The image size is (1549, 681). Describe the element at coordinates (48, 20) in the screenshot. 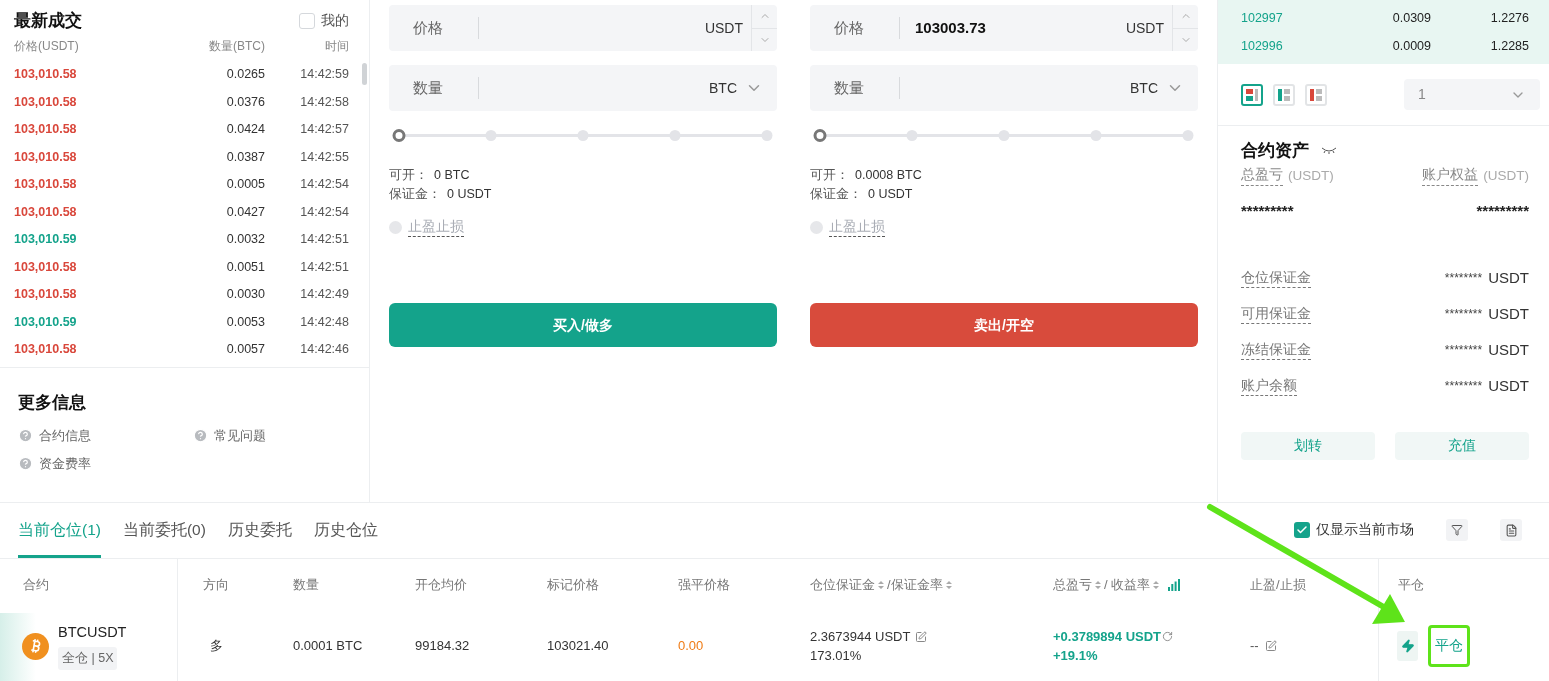

I see `panel-title: 最新成交` at that location.